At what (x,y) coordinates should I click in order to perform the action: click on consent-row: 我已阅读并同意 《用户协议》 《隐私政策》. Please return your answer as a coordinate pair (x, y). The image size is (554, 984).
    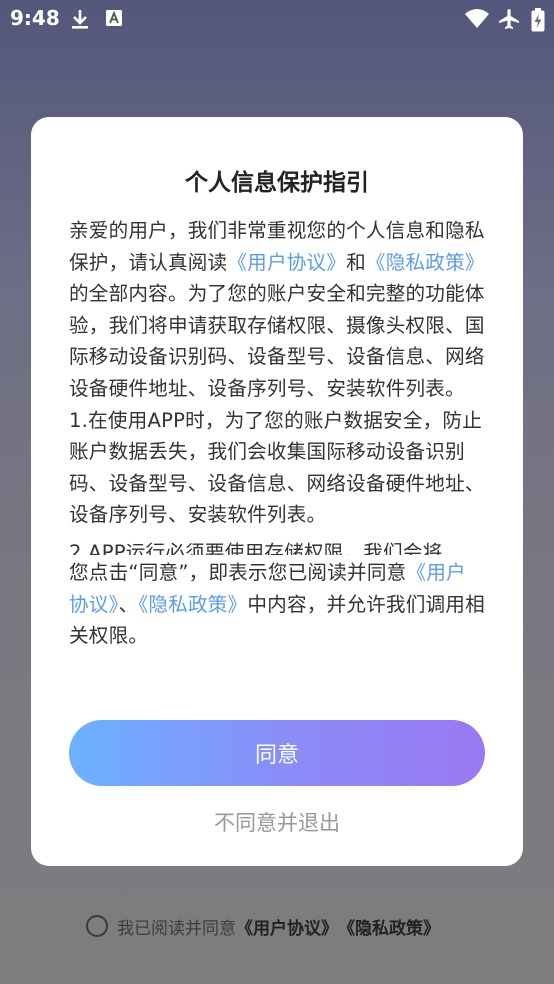
    Looking at the image, I should click on (263, 926).